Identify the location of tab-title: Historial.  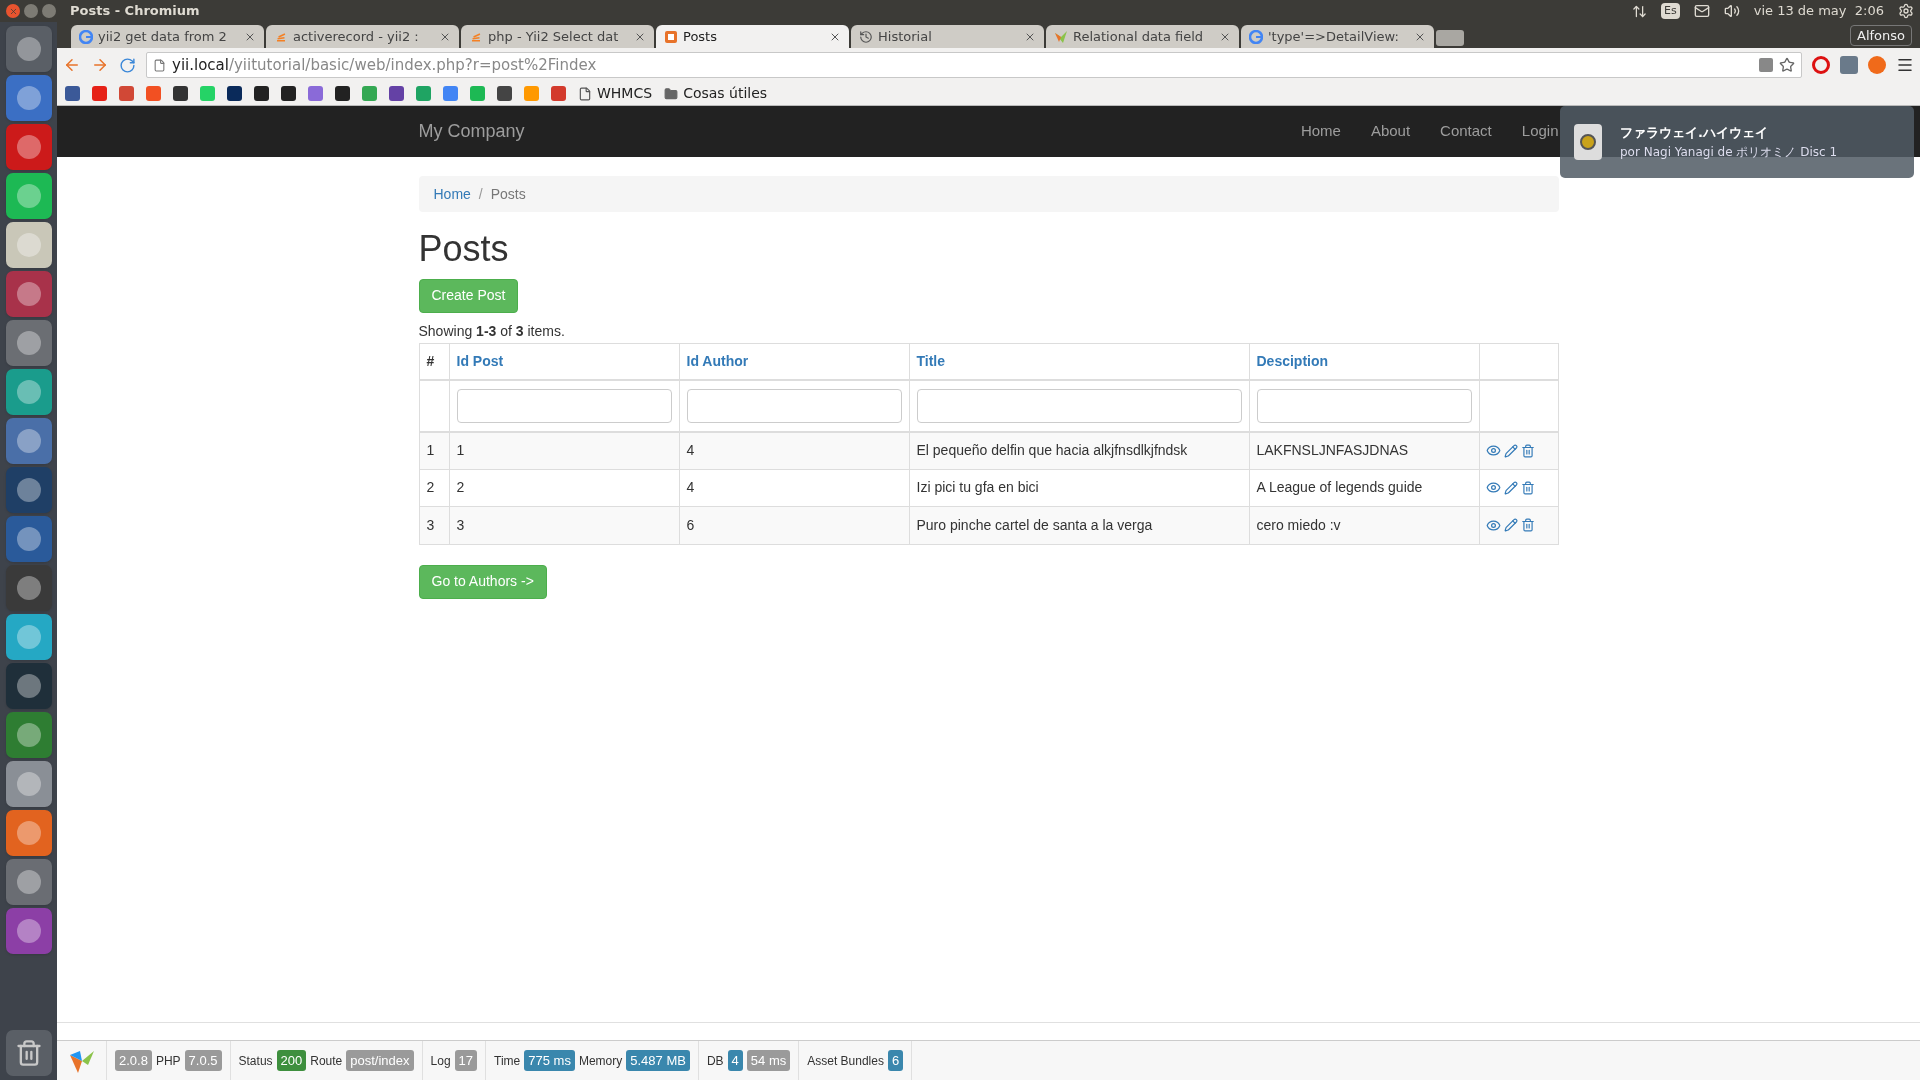
(905, 36).